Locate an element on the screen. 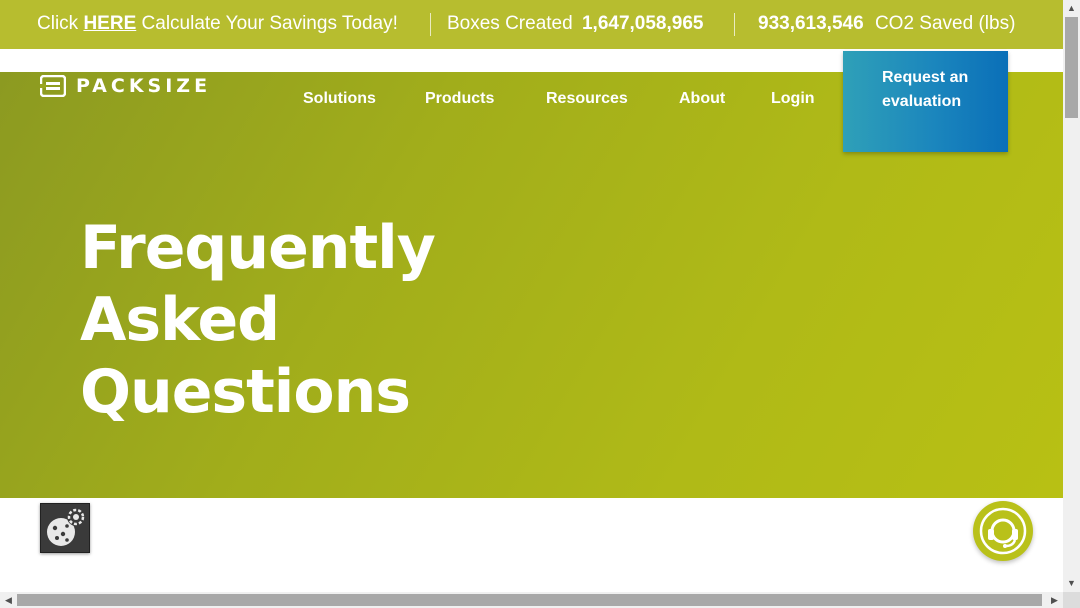  horizontal-scrollbar: ◀ ▶ is located at coordinates (531, 600).